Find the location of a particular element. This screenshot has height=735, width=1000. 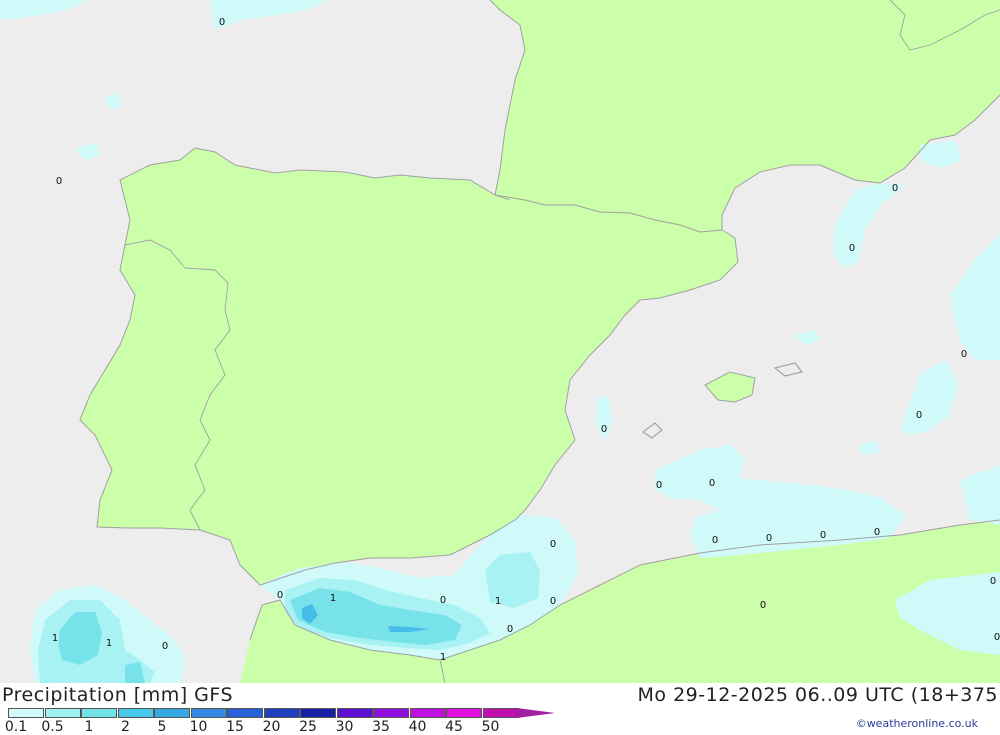

map-title: Precipitation [mm] GFS is located at coordinates (118, 695).